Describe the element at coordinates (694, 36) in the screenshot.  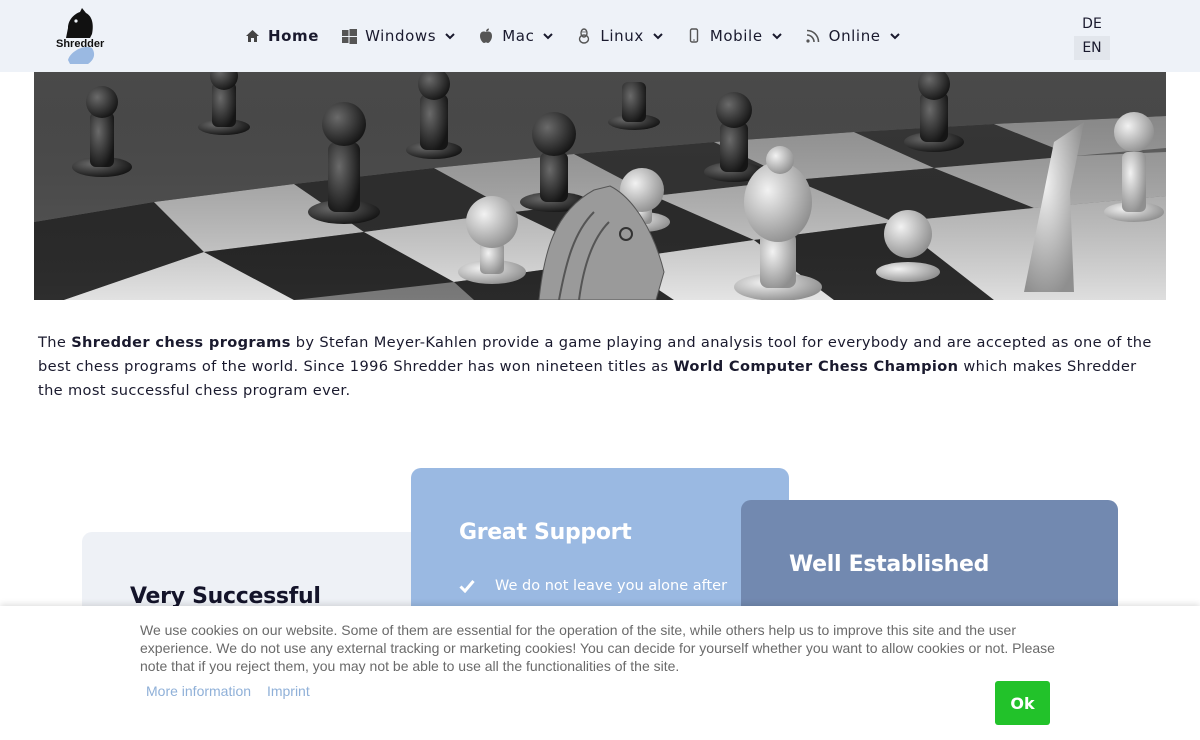
I see `mobile-icon` at that location.